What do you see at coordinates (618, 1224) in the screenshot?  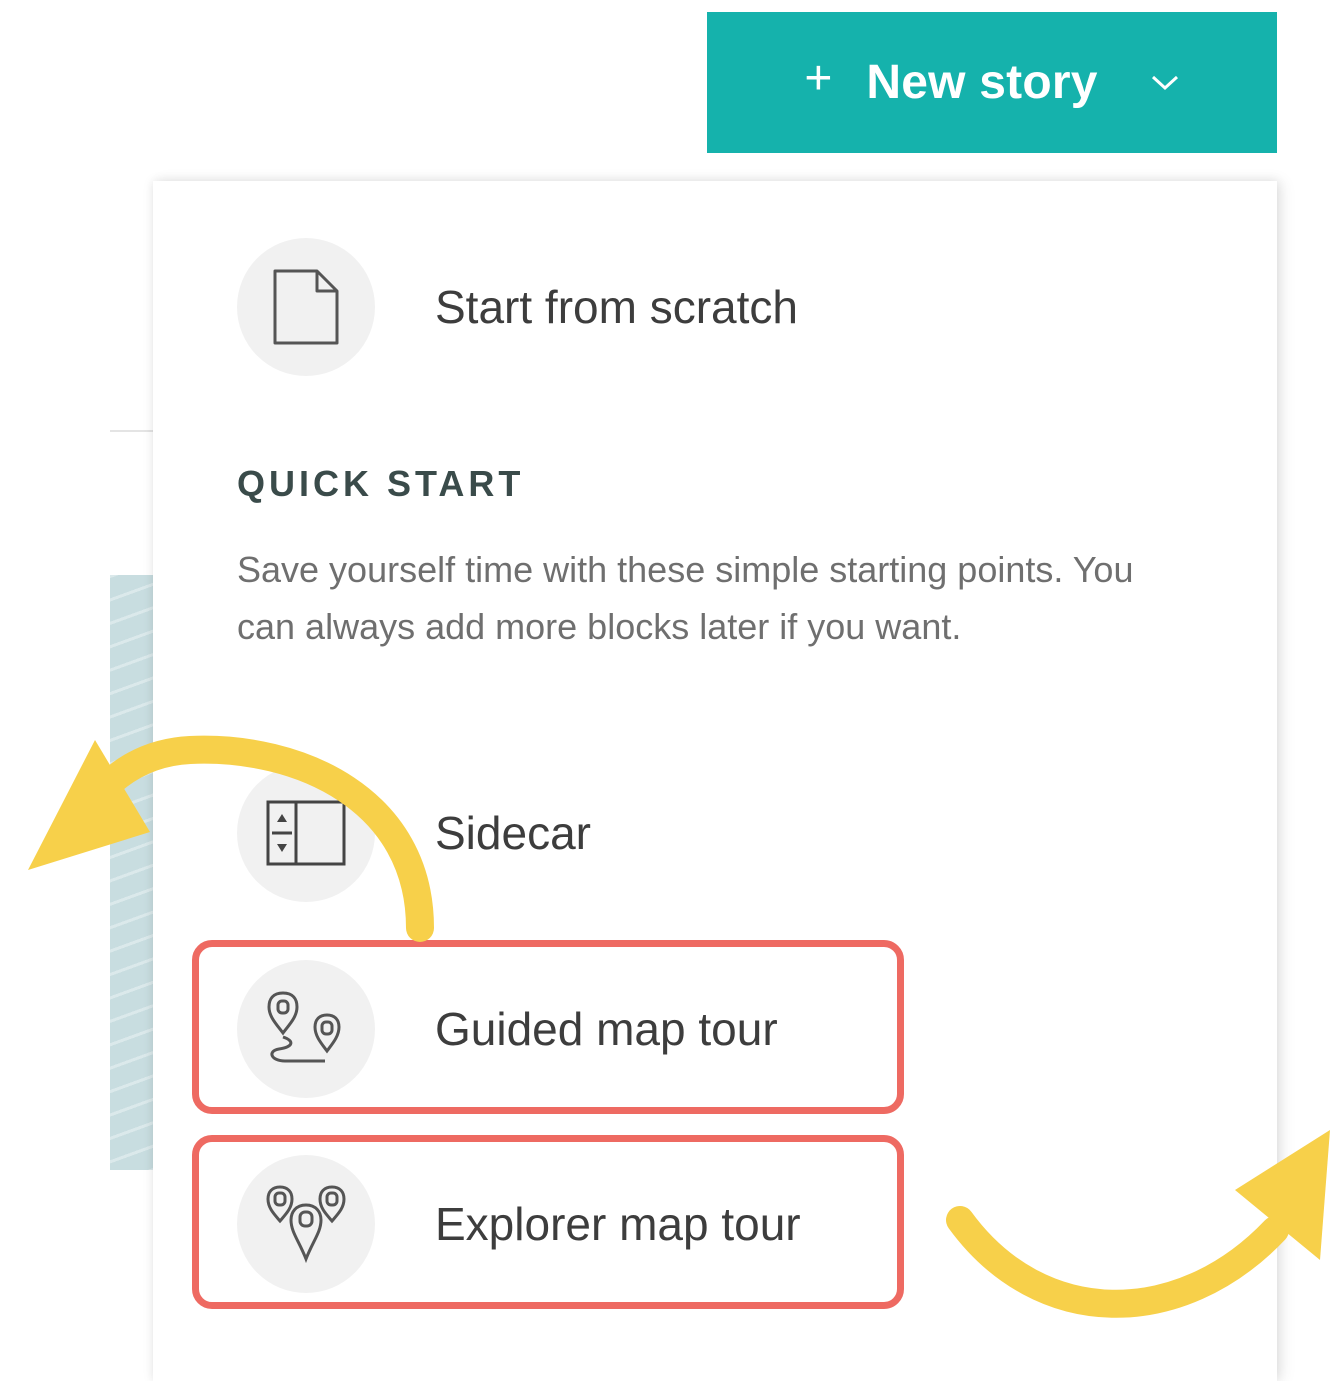 I see `explorer-map-tour-label: Explorer map tour` at bounding box center [618, 1224].